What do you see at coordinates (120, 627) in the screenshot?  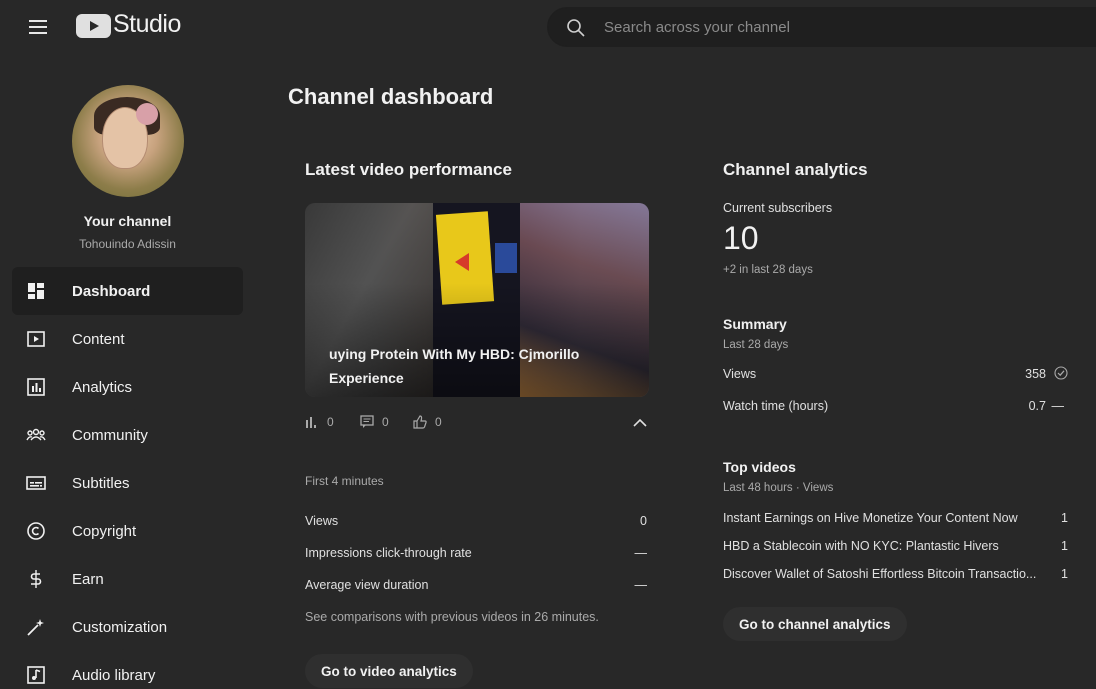 I see `sidebar-item-label: Customization` at bounding box center [120, 627].